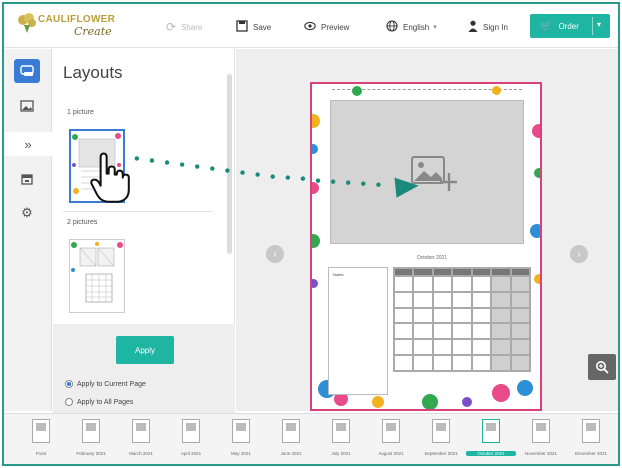  I want to click on save-button: Save, so click(253, 27).